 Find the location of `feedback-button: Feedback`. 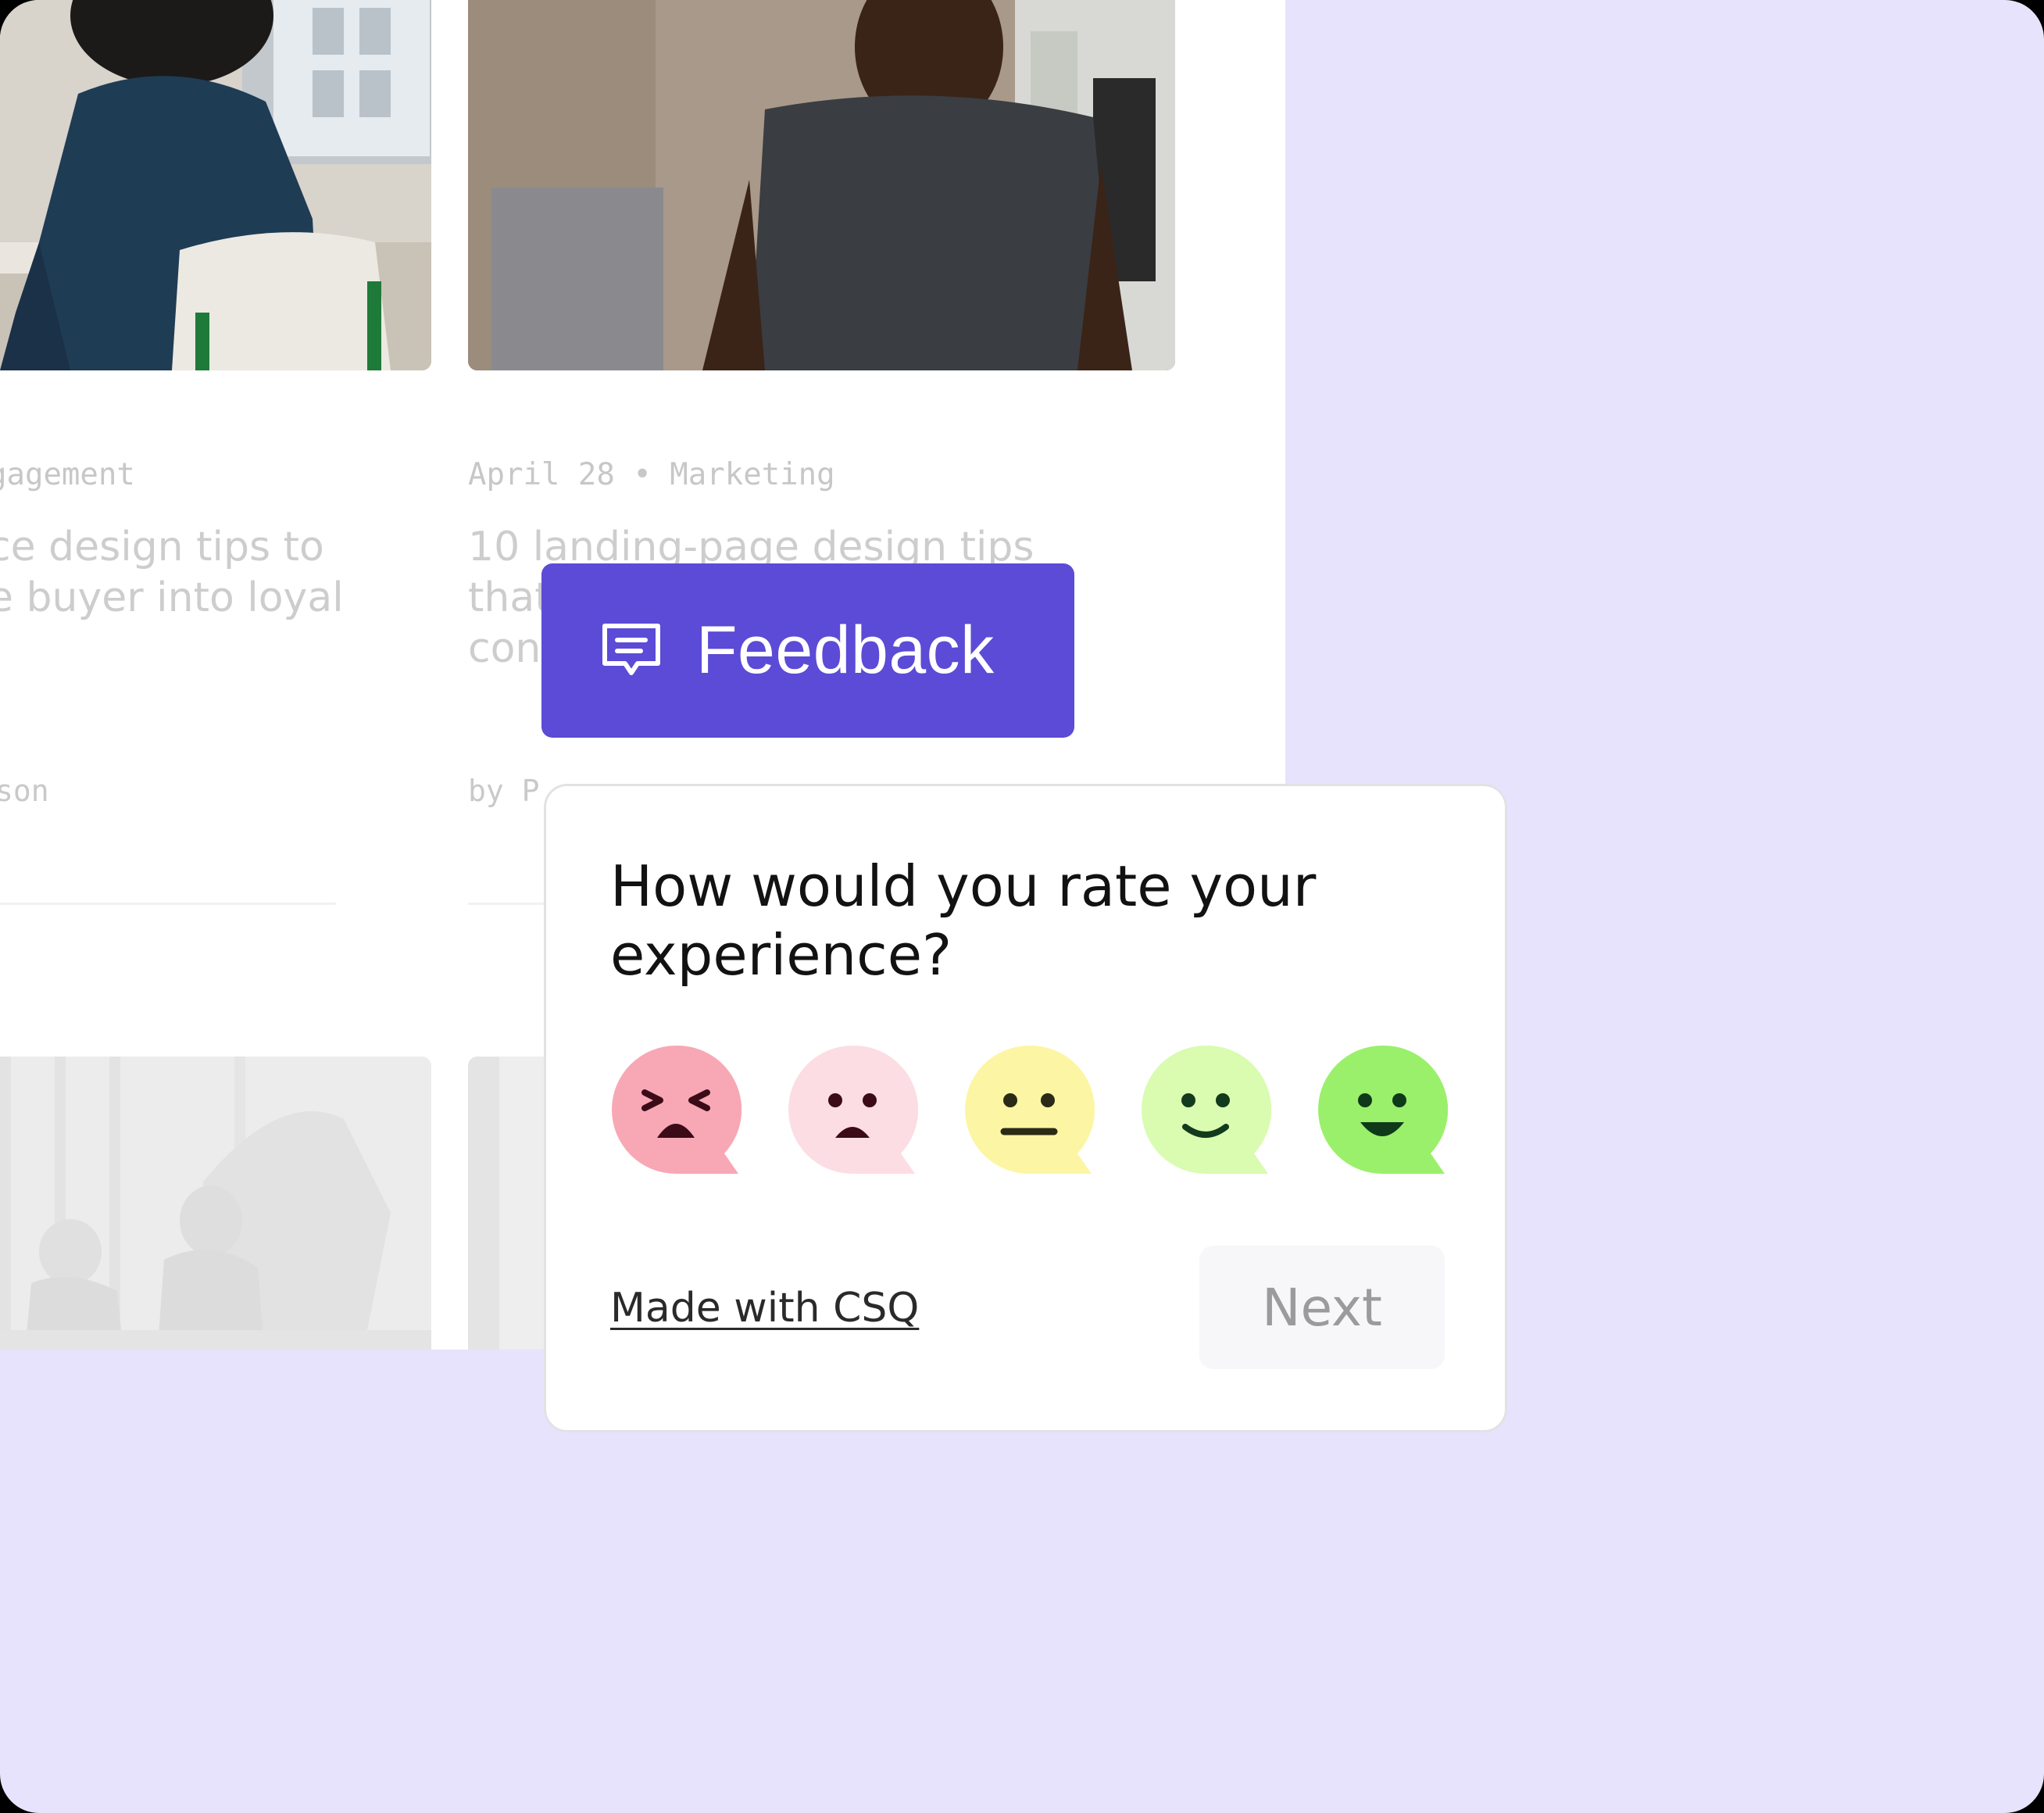

feedback-button: Feedback is located at coordinates (807, 650).